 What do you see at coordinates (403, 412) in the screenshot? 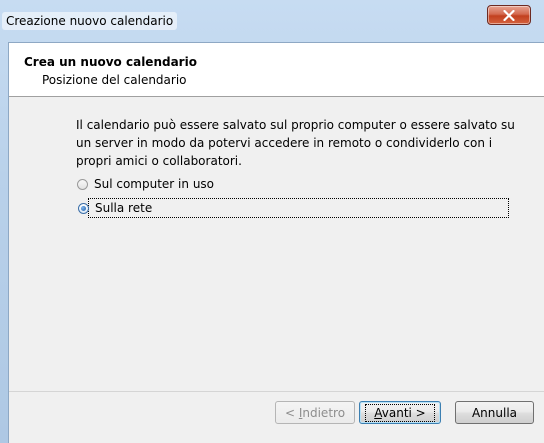
I see `next-button-rest: vanti >` at bounding box center [403, 412].